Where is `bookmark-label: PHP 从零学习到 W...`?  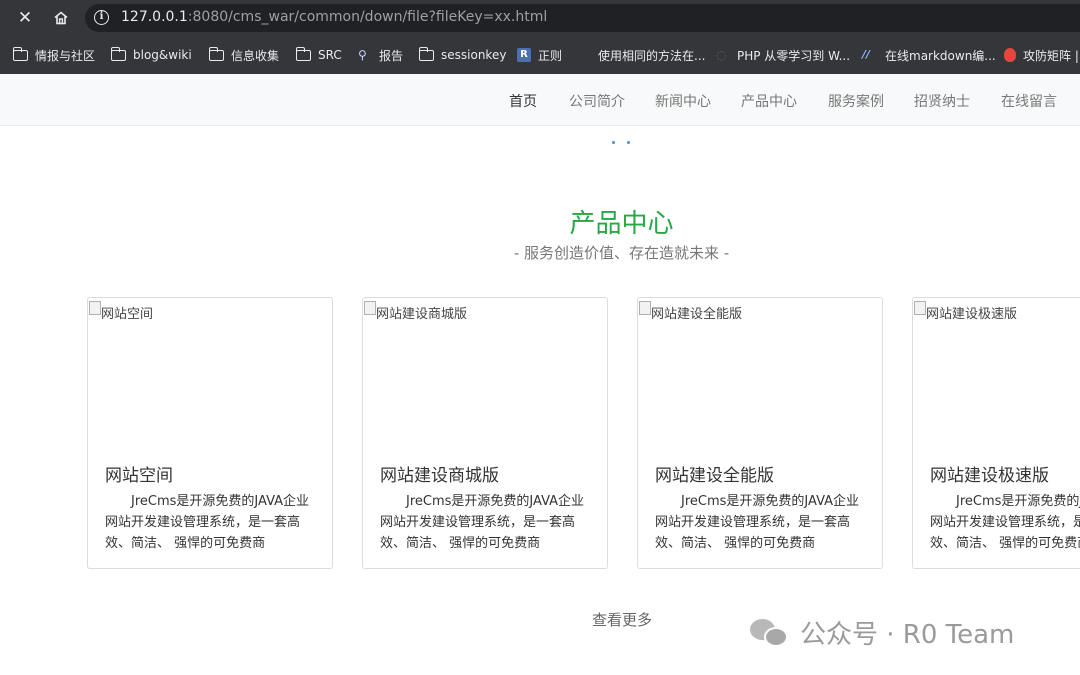 bookmark-label: PHP 从零学习到 W... is located at coordinates (794, 55).